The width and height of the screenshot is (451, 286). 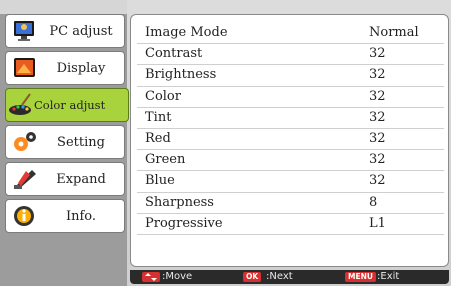 I want to click on monitor-icon, so click(x=25, y=31).